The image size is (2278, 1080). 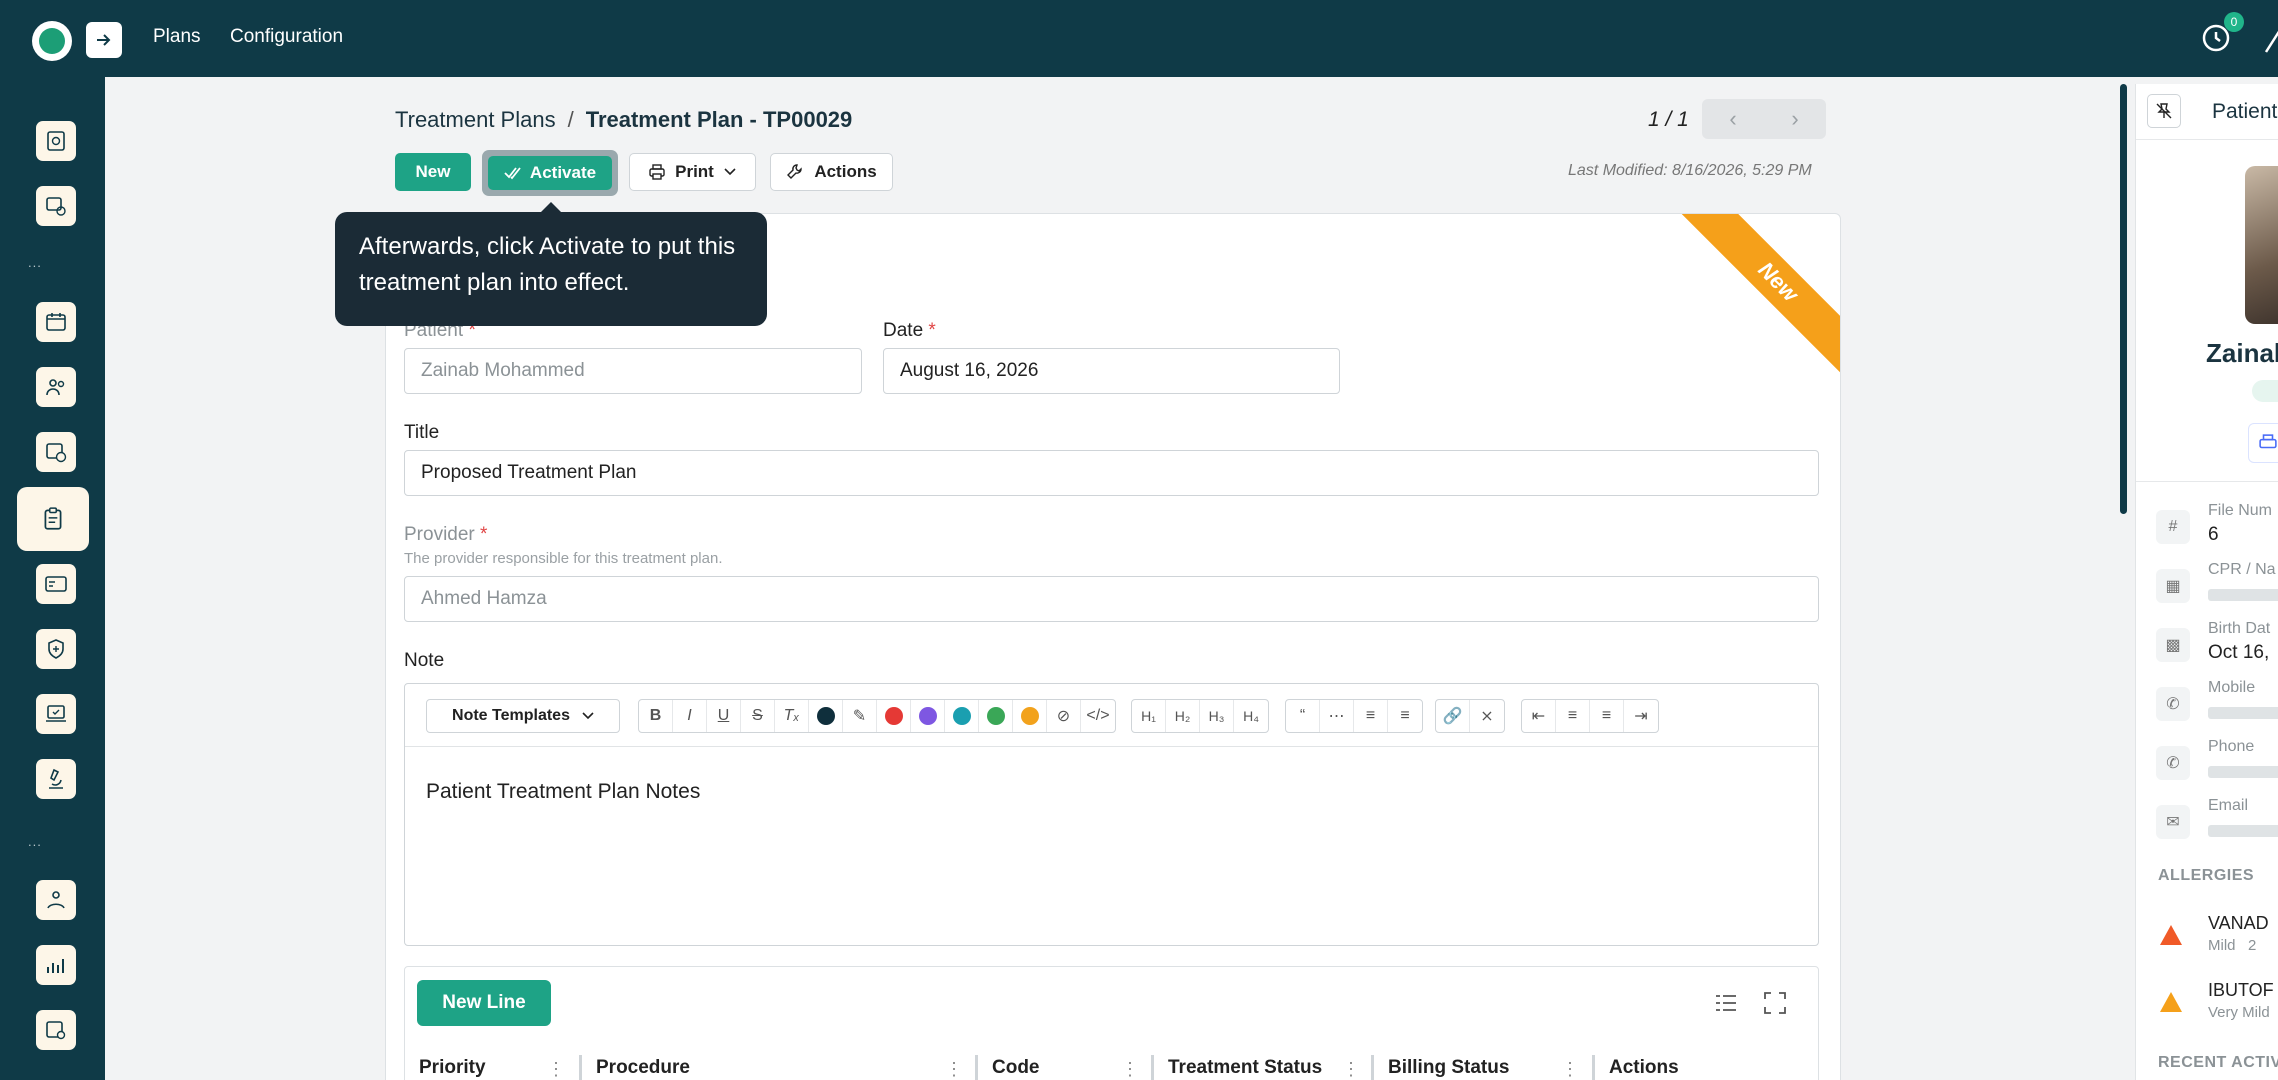 What do you see at coordinates (1111, 371) in the screenshot?
I see `date-field: August 16, 2026` at bounding box center [1111, 371].